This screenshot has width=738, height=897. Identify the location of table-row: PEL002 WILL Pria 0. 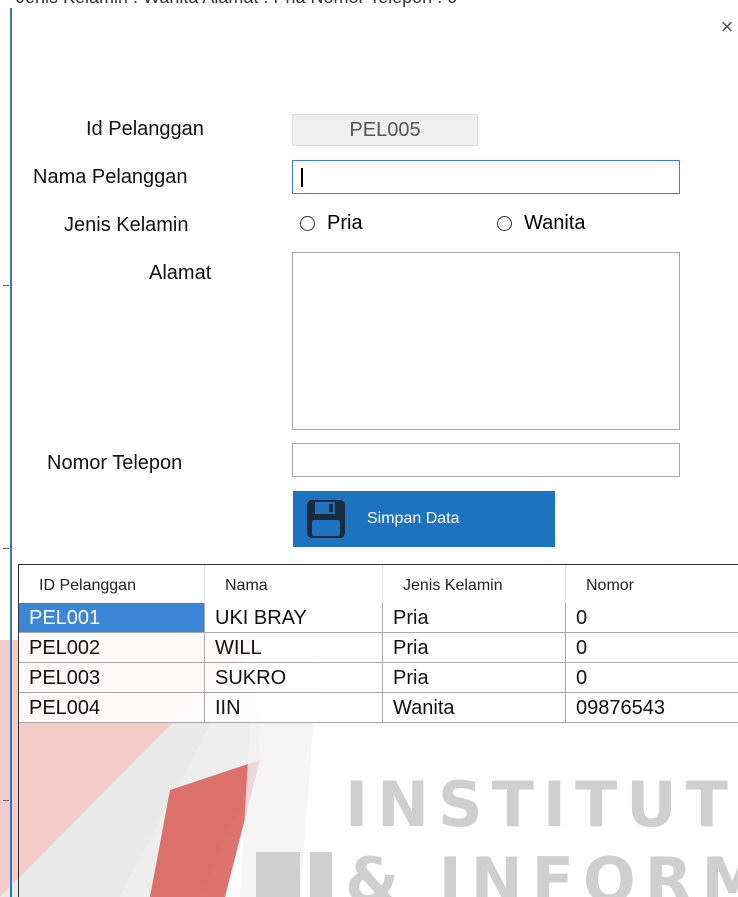
(378, 648).